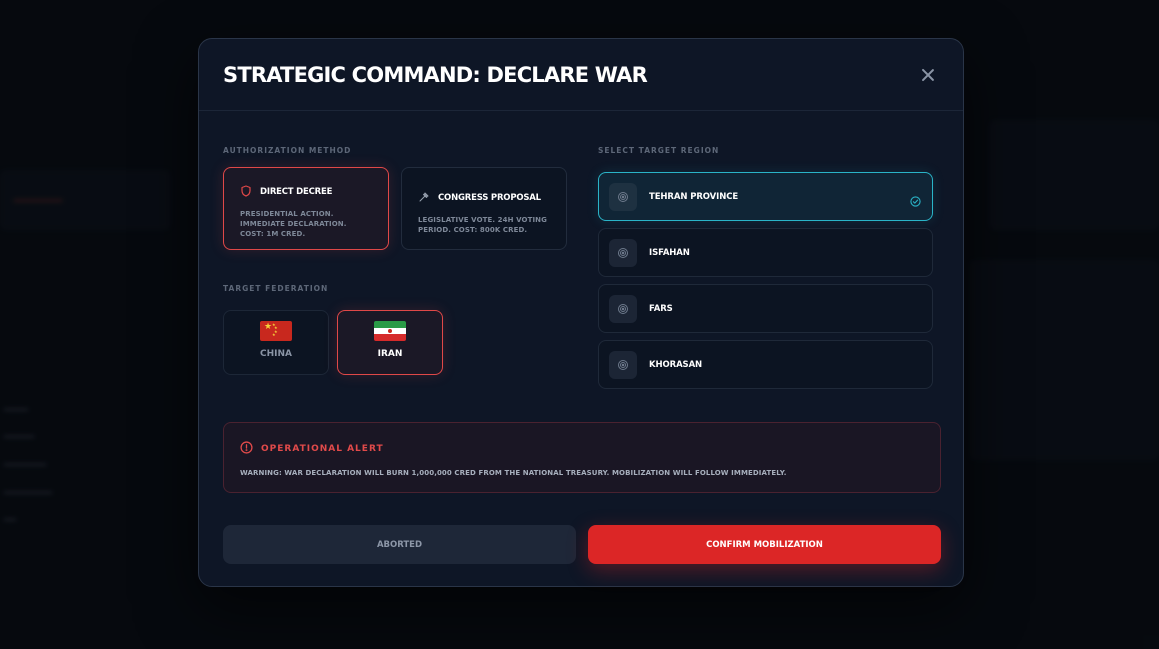 This screenshot has height=649, width=1159. I want to click on gavel-icon, so click(424, 197).